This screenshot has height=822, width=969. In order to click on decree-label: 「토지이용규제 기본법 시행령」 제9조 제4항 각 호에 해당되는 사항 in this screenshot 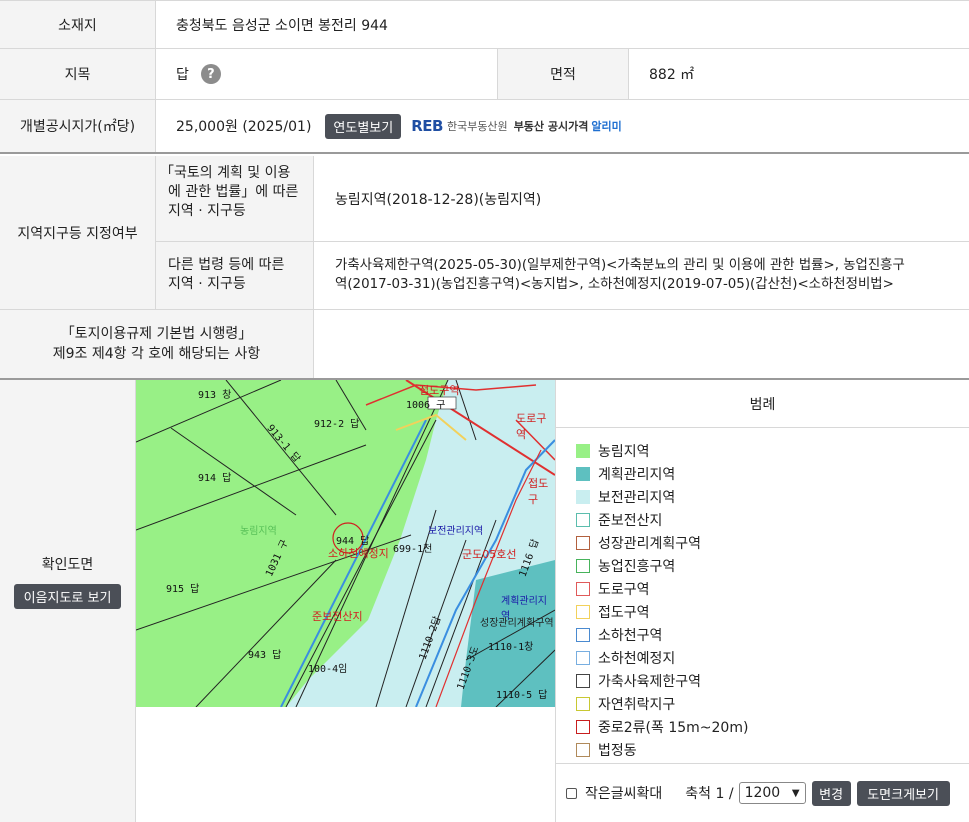, I will do `click(157, 344)`.